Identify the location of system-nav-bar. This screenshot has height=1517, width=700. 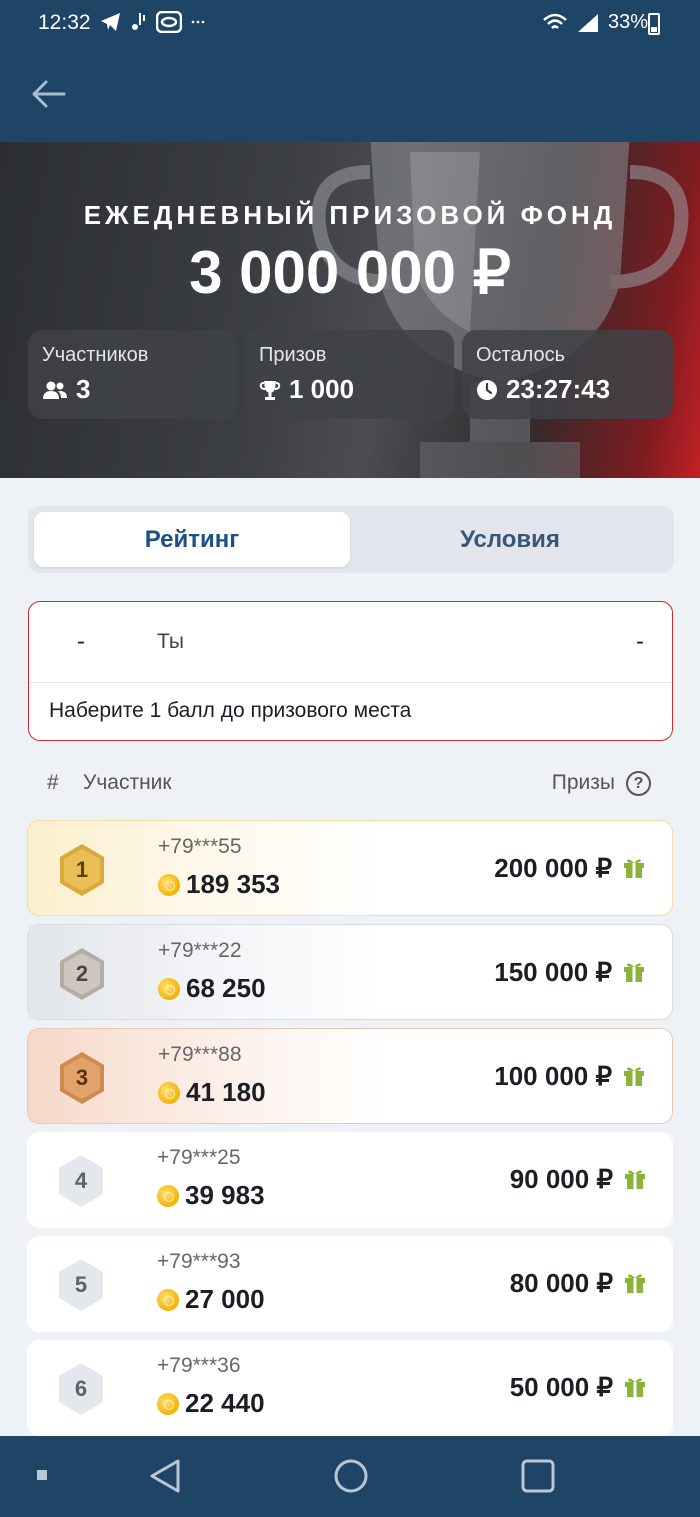
(350, 1476).